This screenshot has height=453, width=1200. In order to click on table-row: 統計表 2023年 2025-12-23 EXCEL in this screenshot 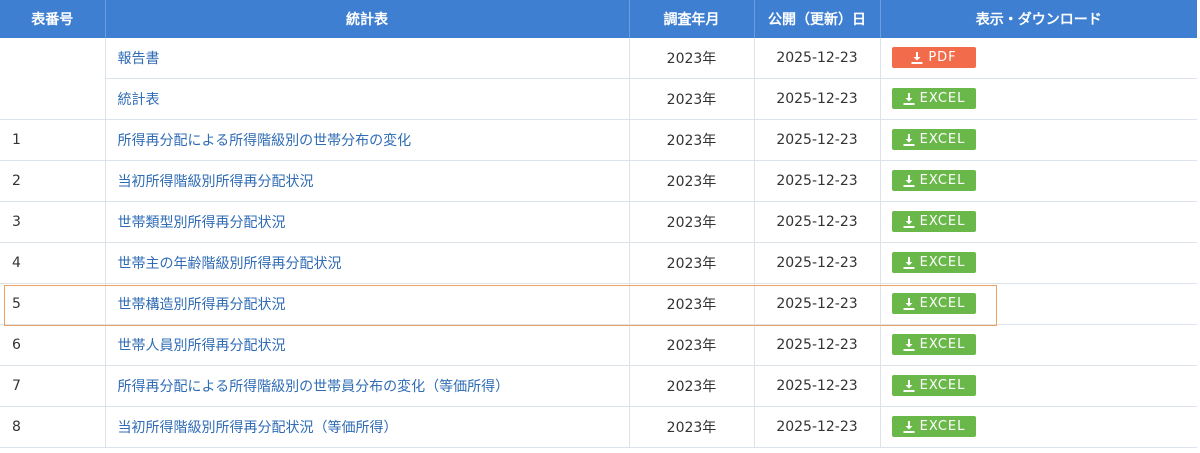, I will do `click(598, 99)`.